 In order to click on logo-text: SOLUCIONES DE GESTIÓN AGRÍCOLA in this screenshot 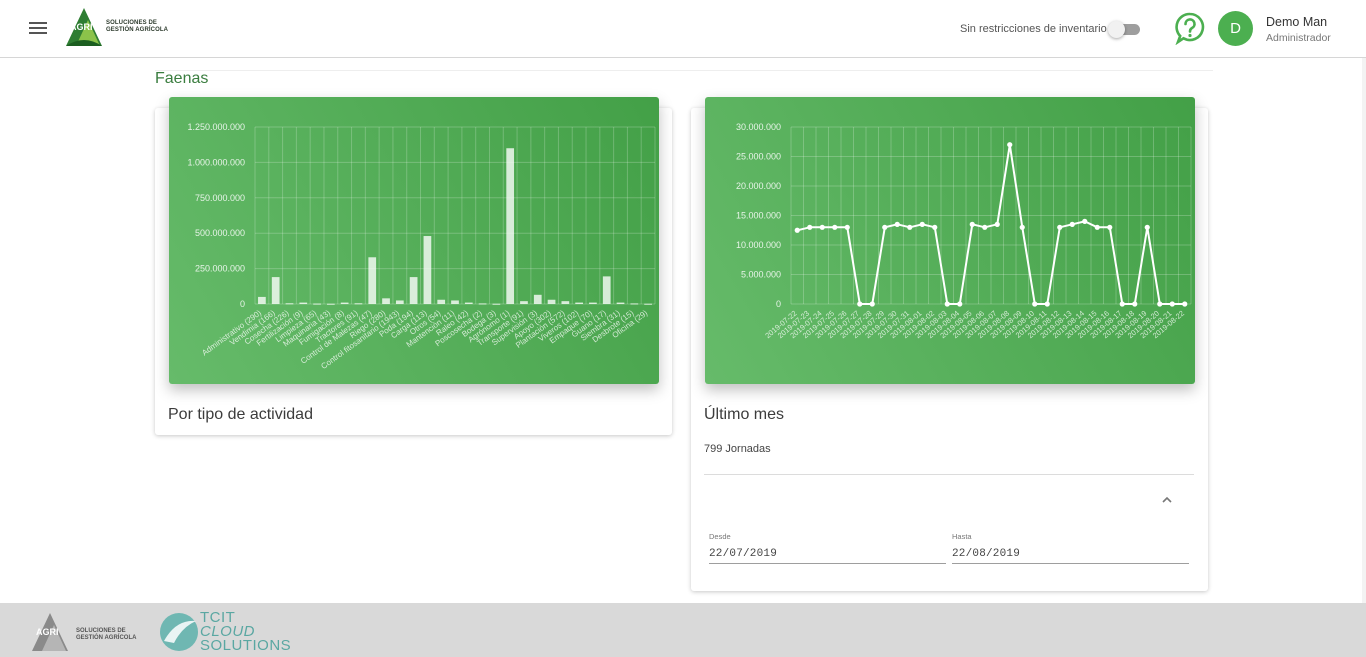, I will do `click(137, 27)`.